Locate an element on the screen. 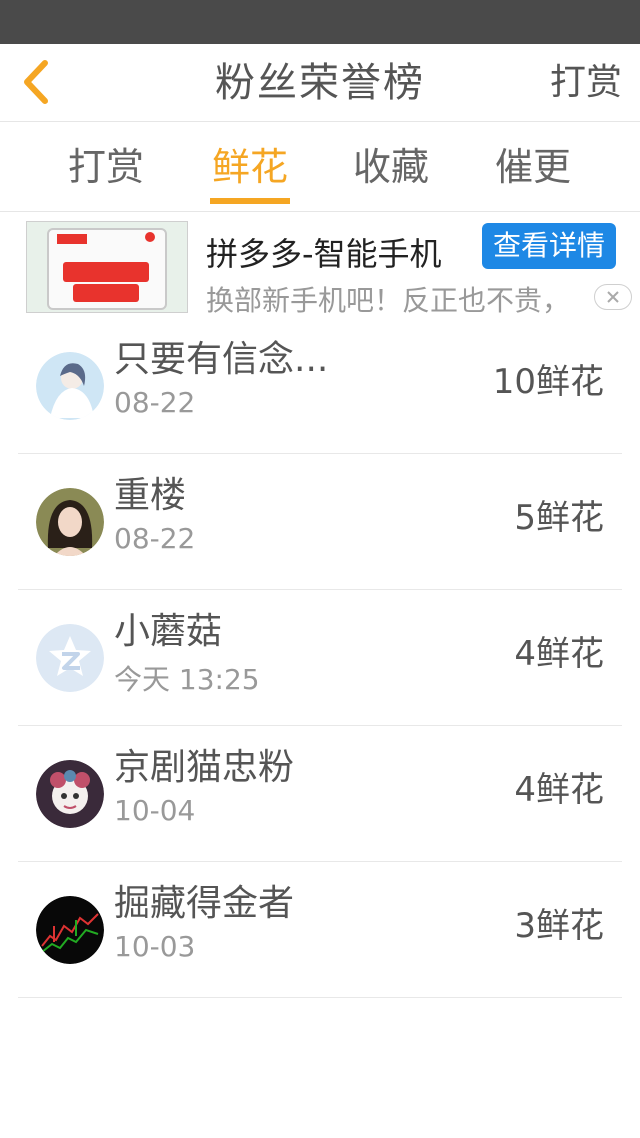 The image size is (640, 1138). reward-button: 打赏 is located at coordinates (586, 83).